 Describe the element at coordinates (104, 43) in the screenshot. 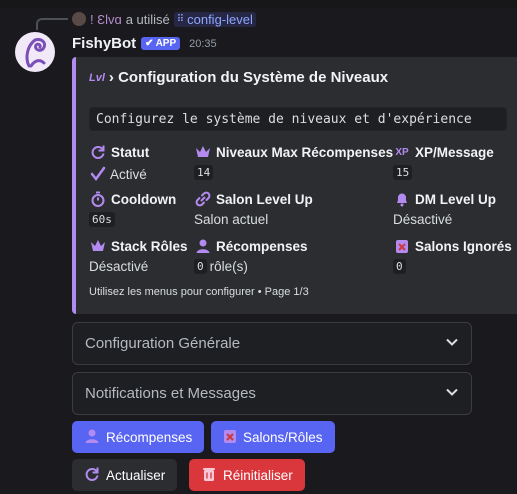

I see `bot-name: FishyBot` at that location.